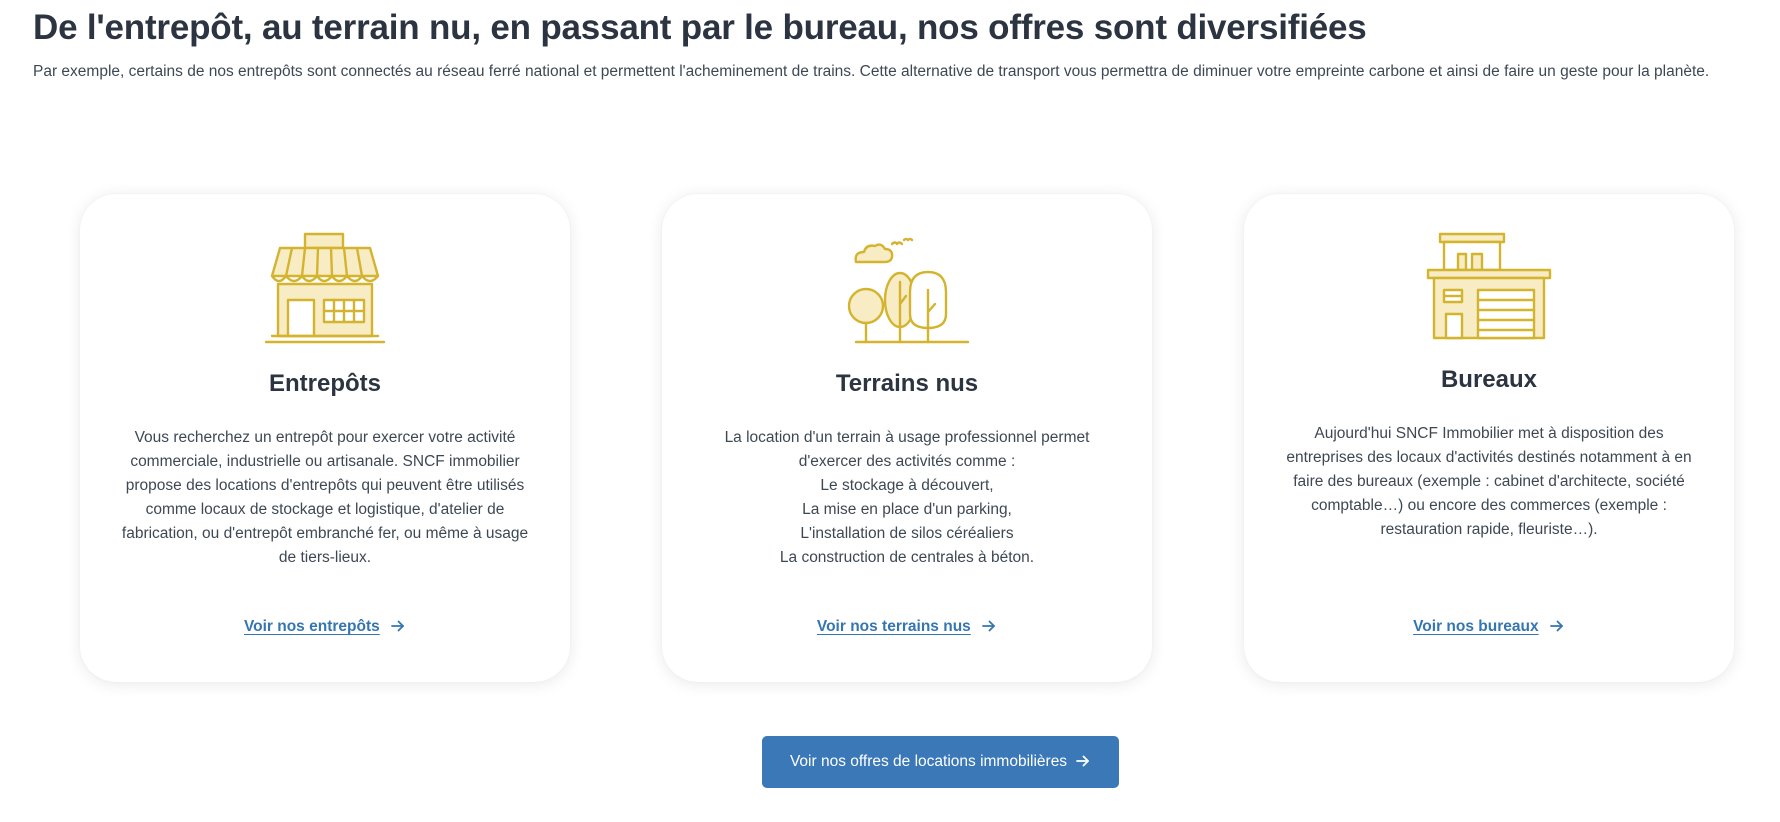  Describe the element at coordinates (324, 383) in the screenshot. I see `card-title: Entrepôts` at that location.